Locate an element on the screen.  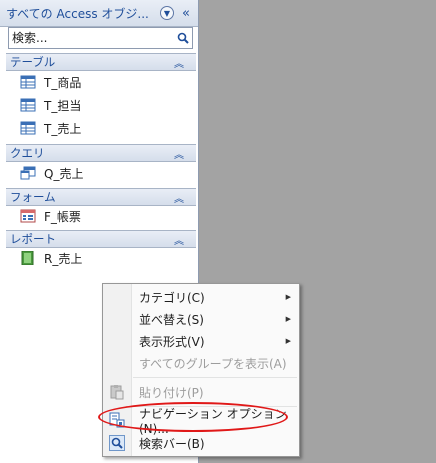
menu-item-paste: 貼り付け(P) is located at coordinates (201, 392).